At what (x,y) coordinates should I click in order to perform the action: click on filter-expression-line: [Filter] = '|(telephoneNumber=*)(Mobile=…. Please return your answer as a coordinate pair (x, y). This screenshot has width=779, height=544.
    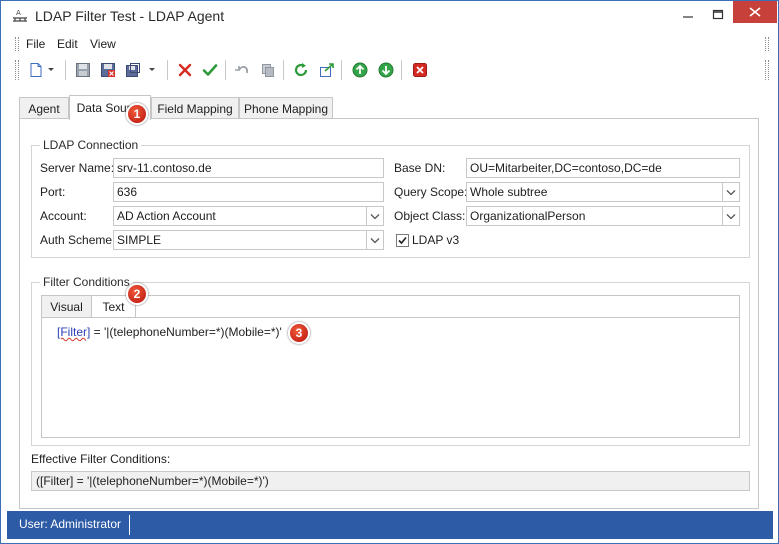
    Looking at the image, I should click on (169, 332).